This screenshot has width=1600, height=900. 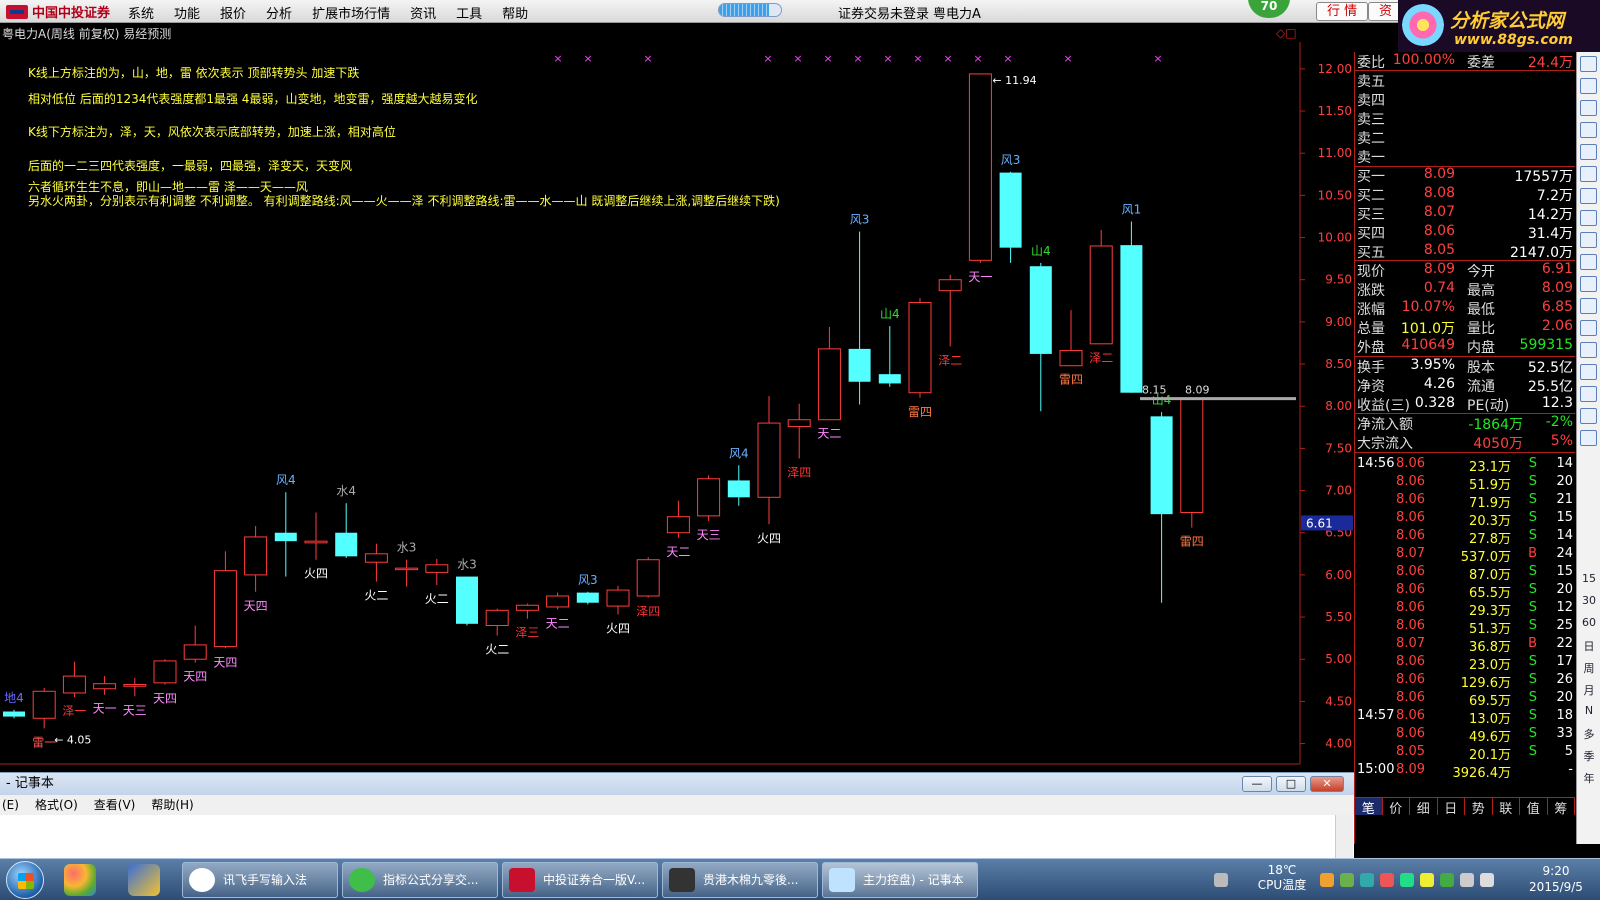 I want to click on stat-value: 2.06, so click(x=1557, y=326).